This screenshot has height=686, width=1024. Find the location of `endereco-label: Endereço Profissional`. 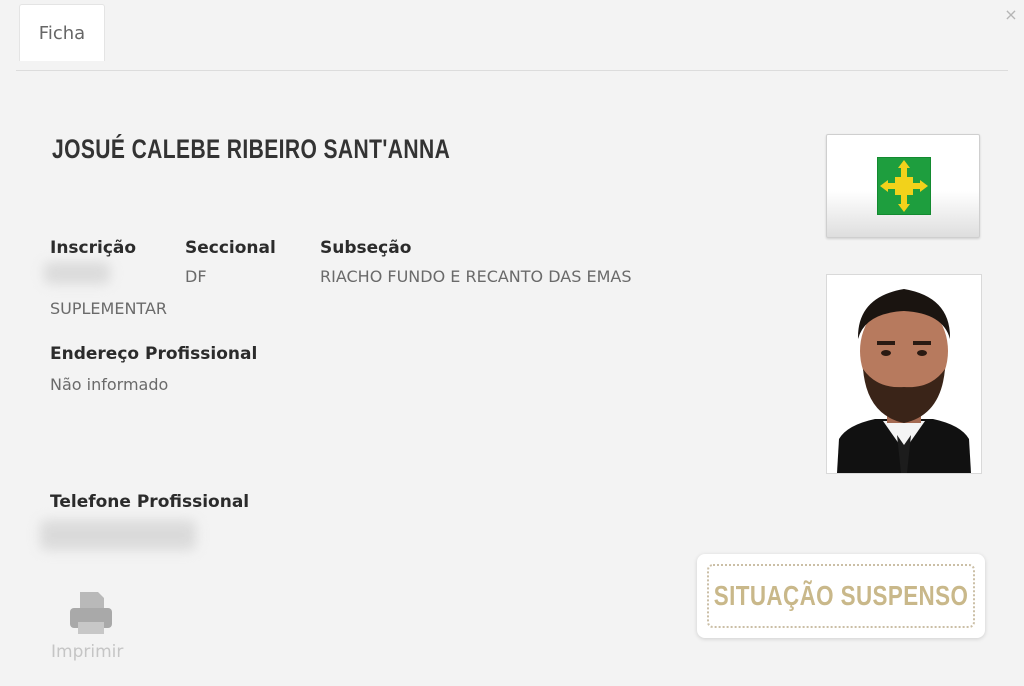

endereco-label: Endereço Profissional is located at coordinates (154, 354).